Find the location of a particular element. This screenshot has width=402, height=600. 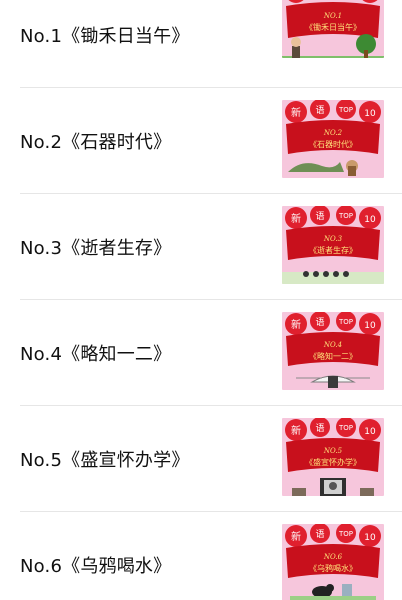

list-item-title: No.5《盛宣怀办学》 is located at coordinates (105, 460).